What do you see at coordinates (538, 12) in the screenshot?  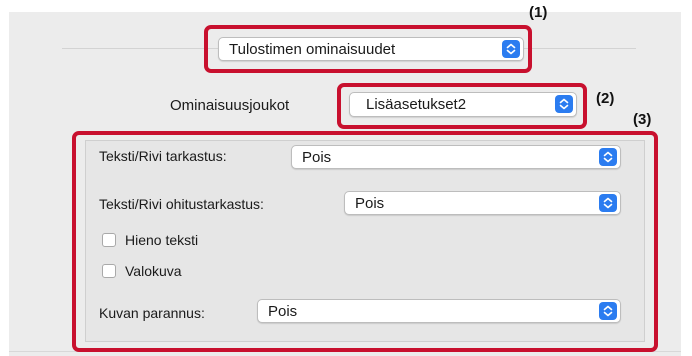 I see `callout-label-1: (1)` at bounding box center [538, 12].